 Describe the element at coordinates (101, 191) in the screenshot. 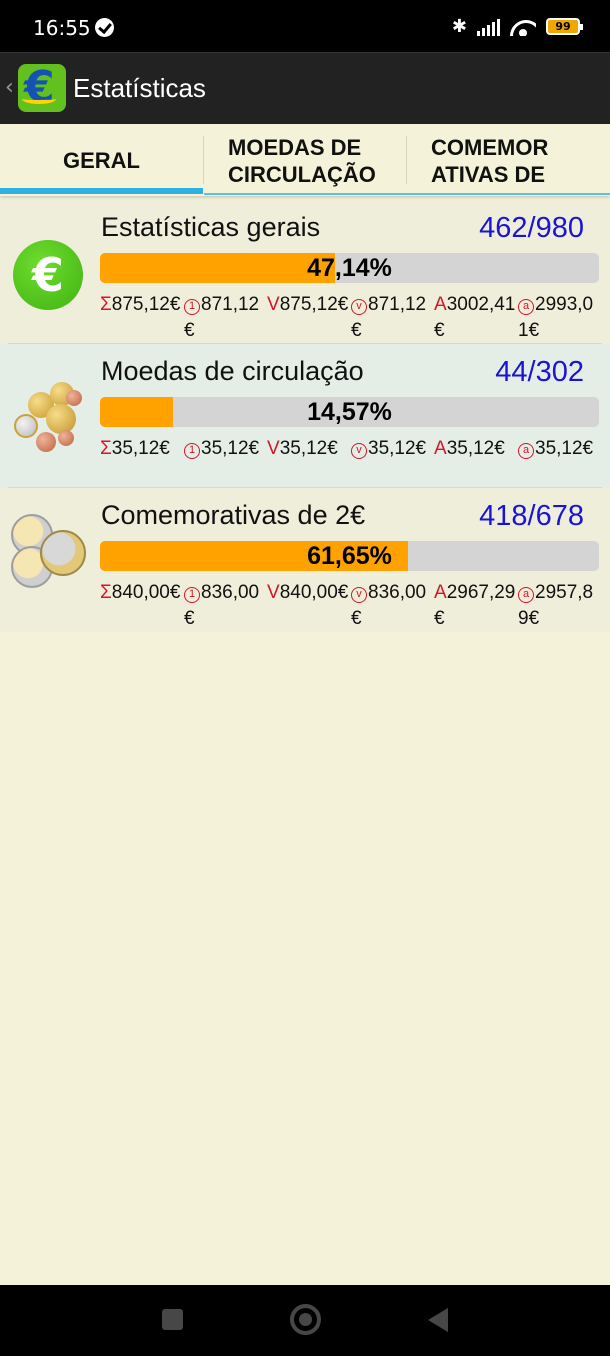

I see `selected-tab-indicator` at that location.